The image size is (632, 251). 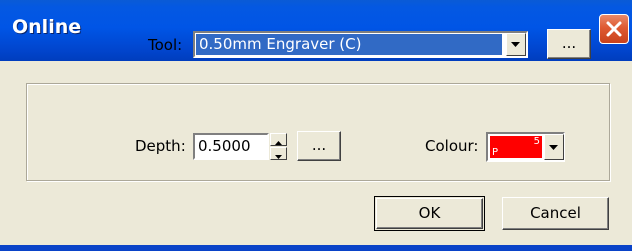 What do you see at coordinates (47, 27) in the screenshot?
I see `window-title: Online` at bounding box center [47, 27].